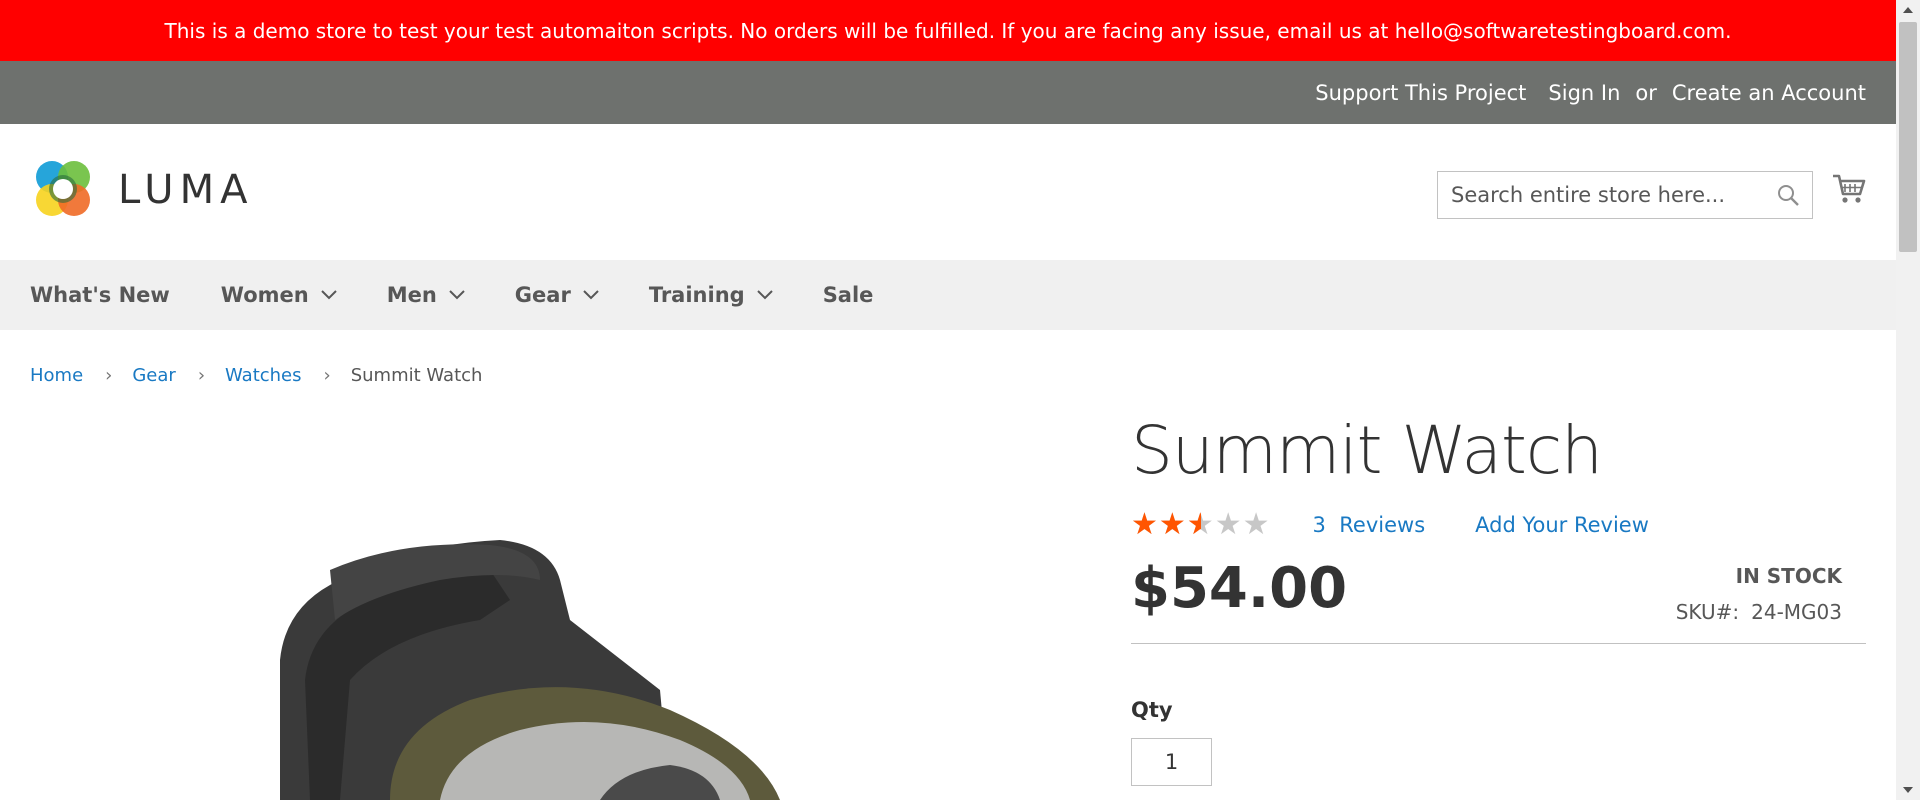  What do you see at coordinates (1796, 612) in the screenshot?
I see `sku-value: 24-MG03` at bounding box center [1796, 612].